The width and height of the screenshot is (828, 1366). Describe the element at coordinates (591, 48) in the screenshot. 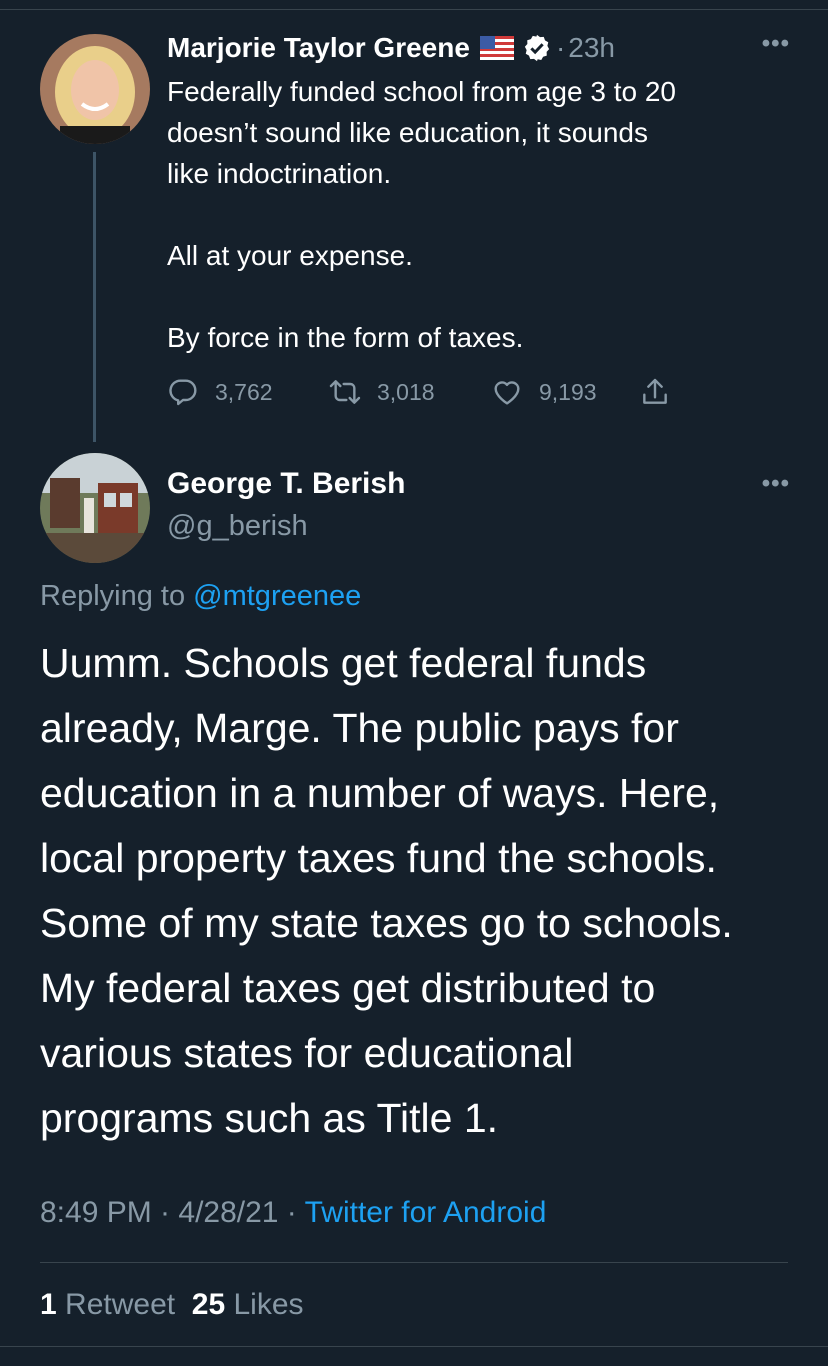

I see `tweet-time: 23h` at that location.